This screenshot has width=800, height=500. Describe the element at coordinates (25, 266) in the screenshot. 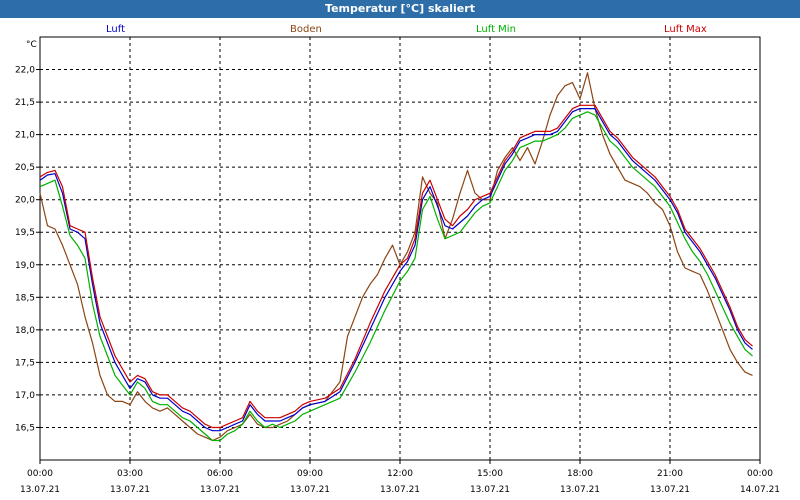

I see `y-tick-label: 19,0` at that location.